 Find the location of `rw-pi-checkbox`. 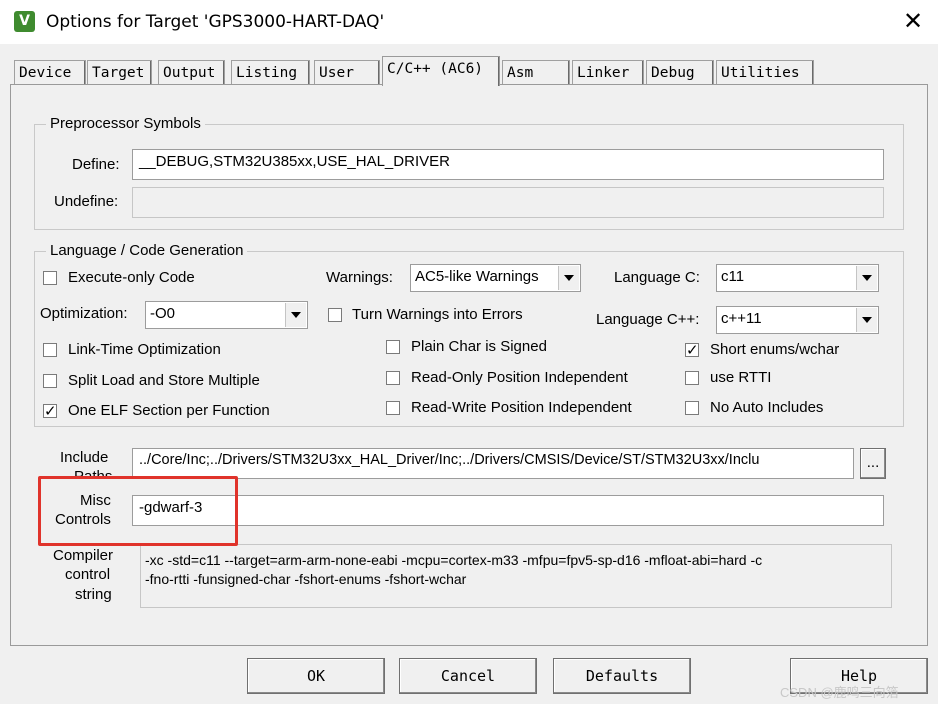

rw-pi-checkbox is located at coordinates (393, 408).